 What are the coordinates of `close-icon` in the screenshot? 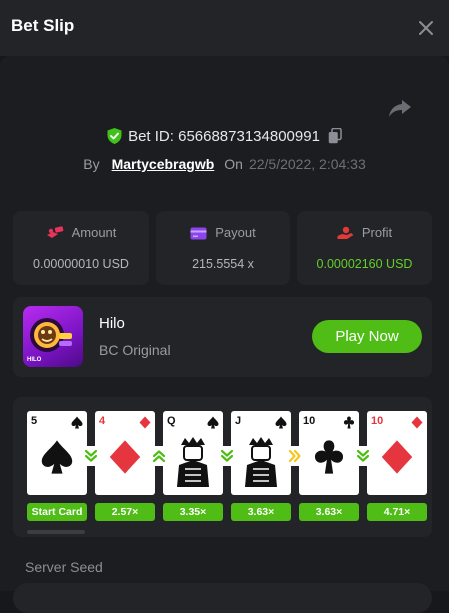 It's located at (426, 28).